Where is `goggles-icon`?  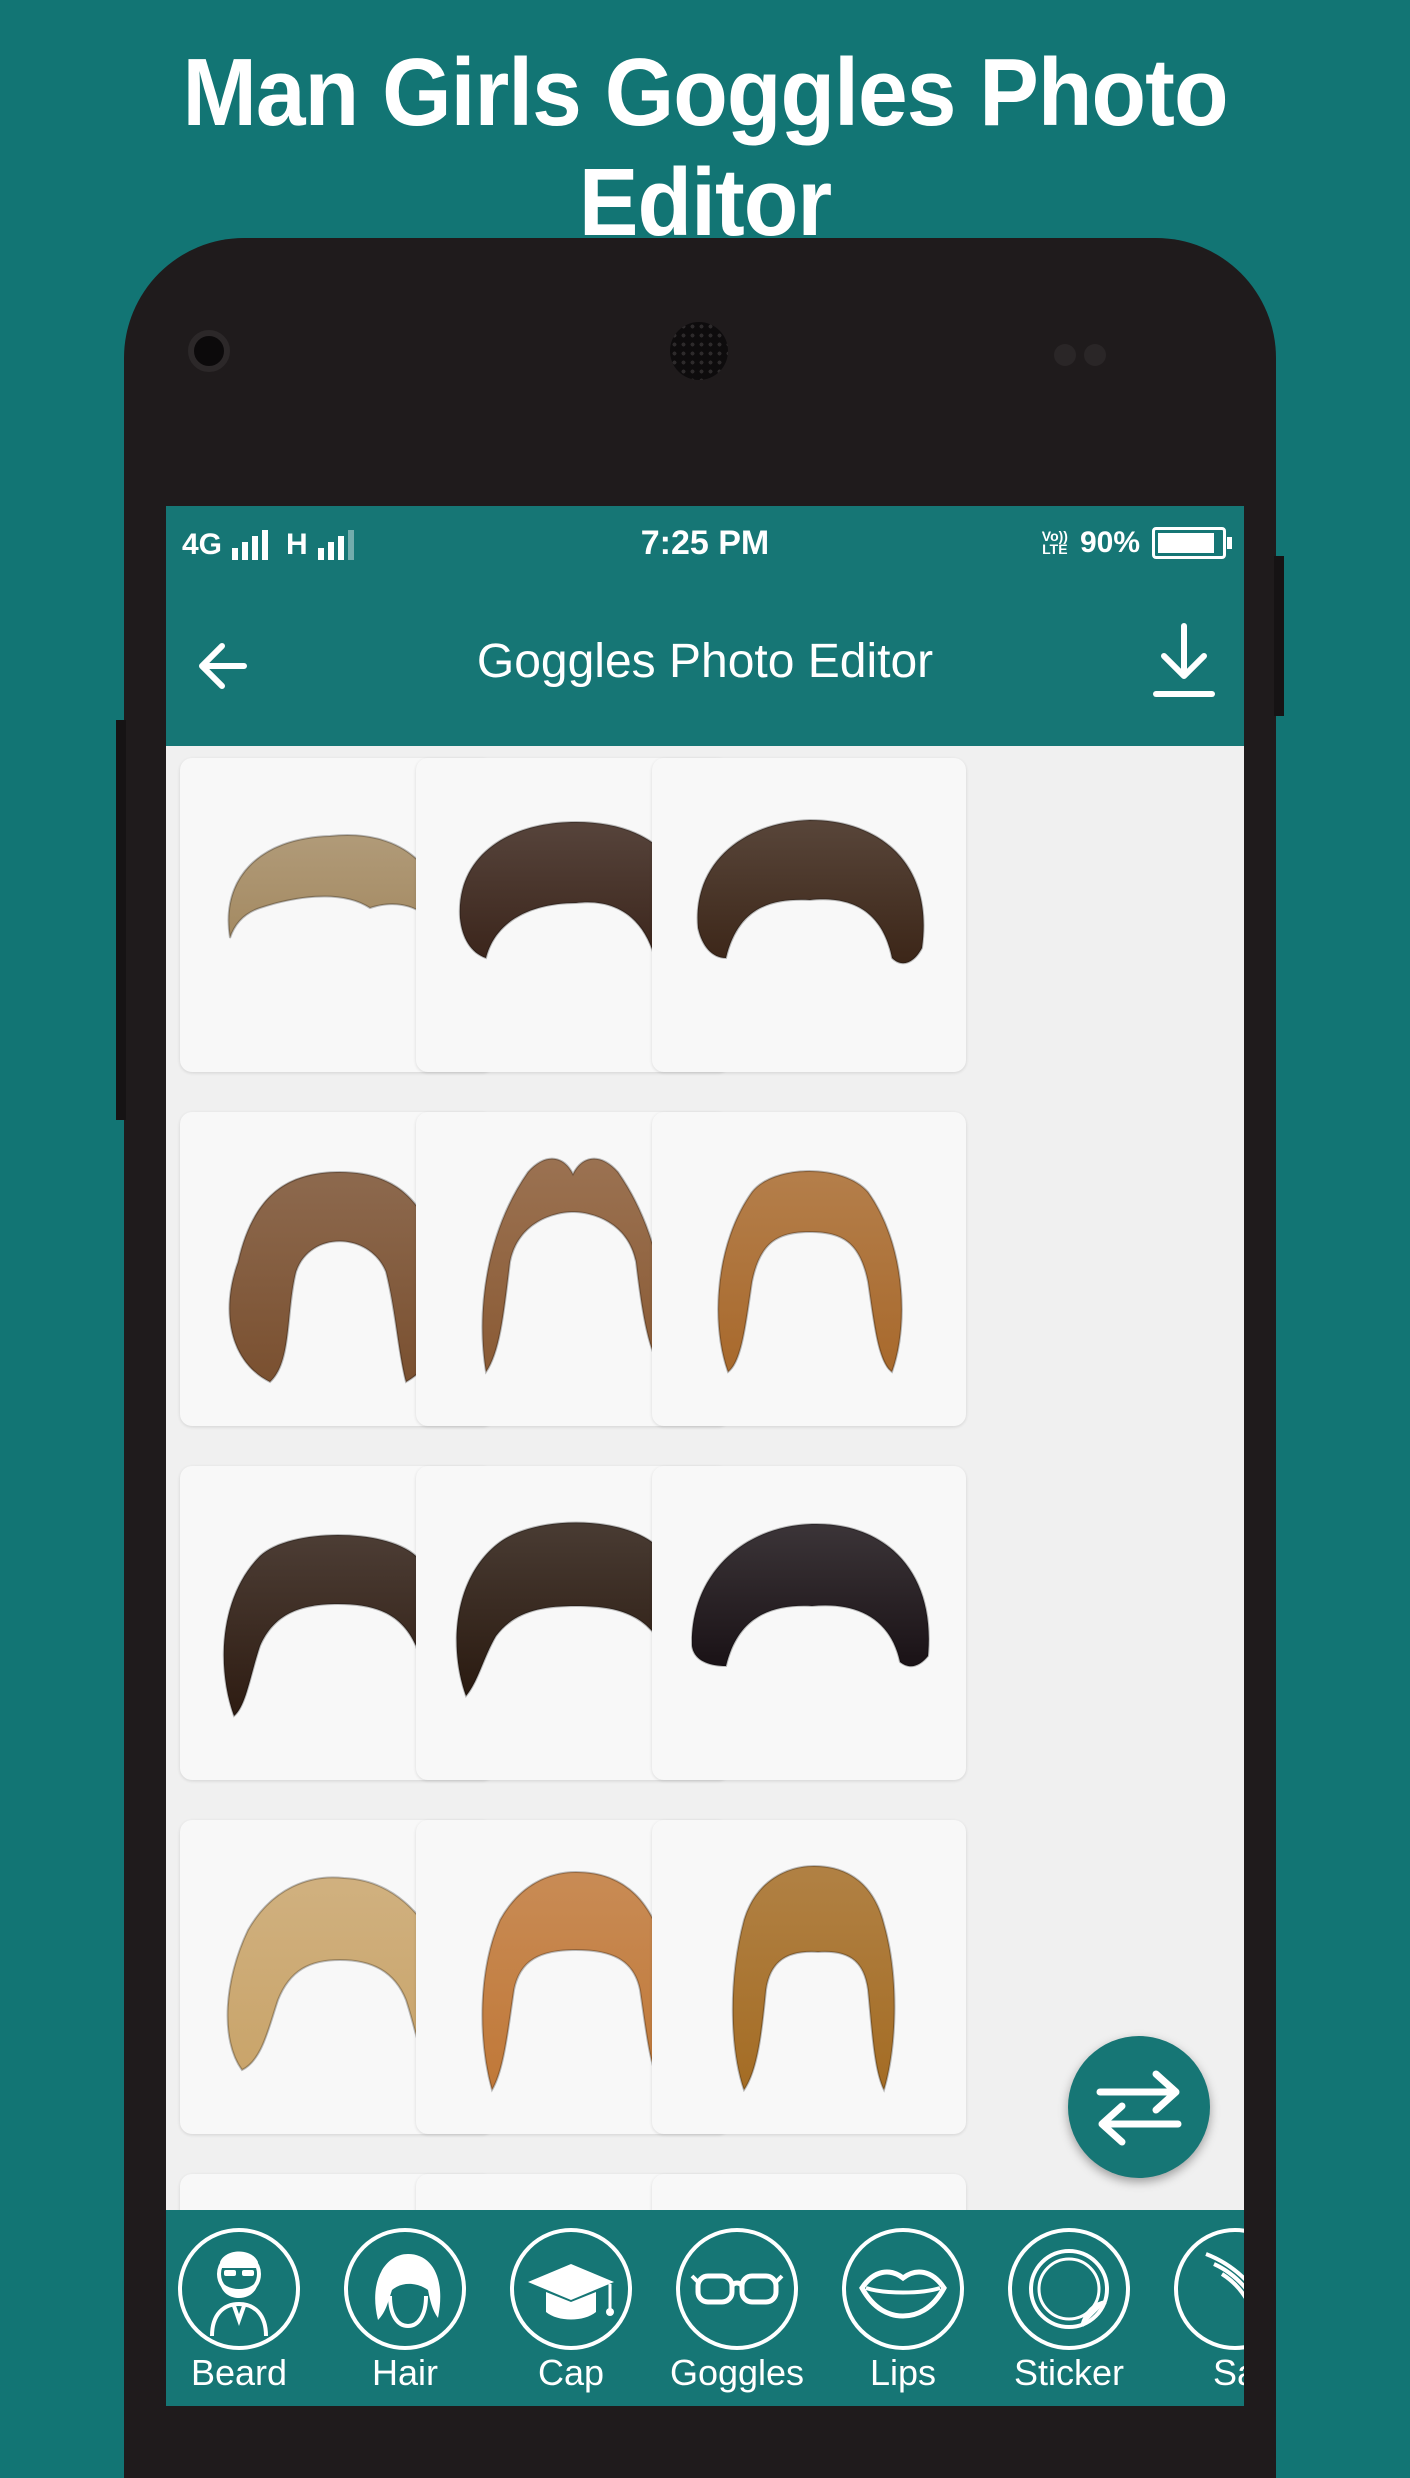
goggles-icon is located at coordinates (737, 2289).